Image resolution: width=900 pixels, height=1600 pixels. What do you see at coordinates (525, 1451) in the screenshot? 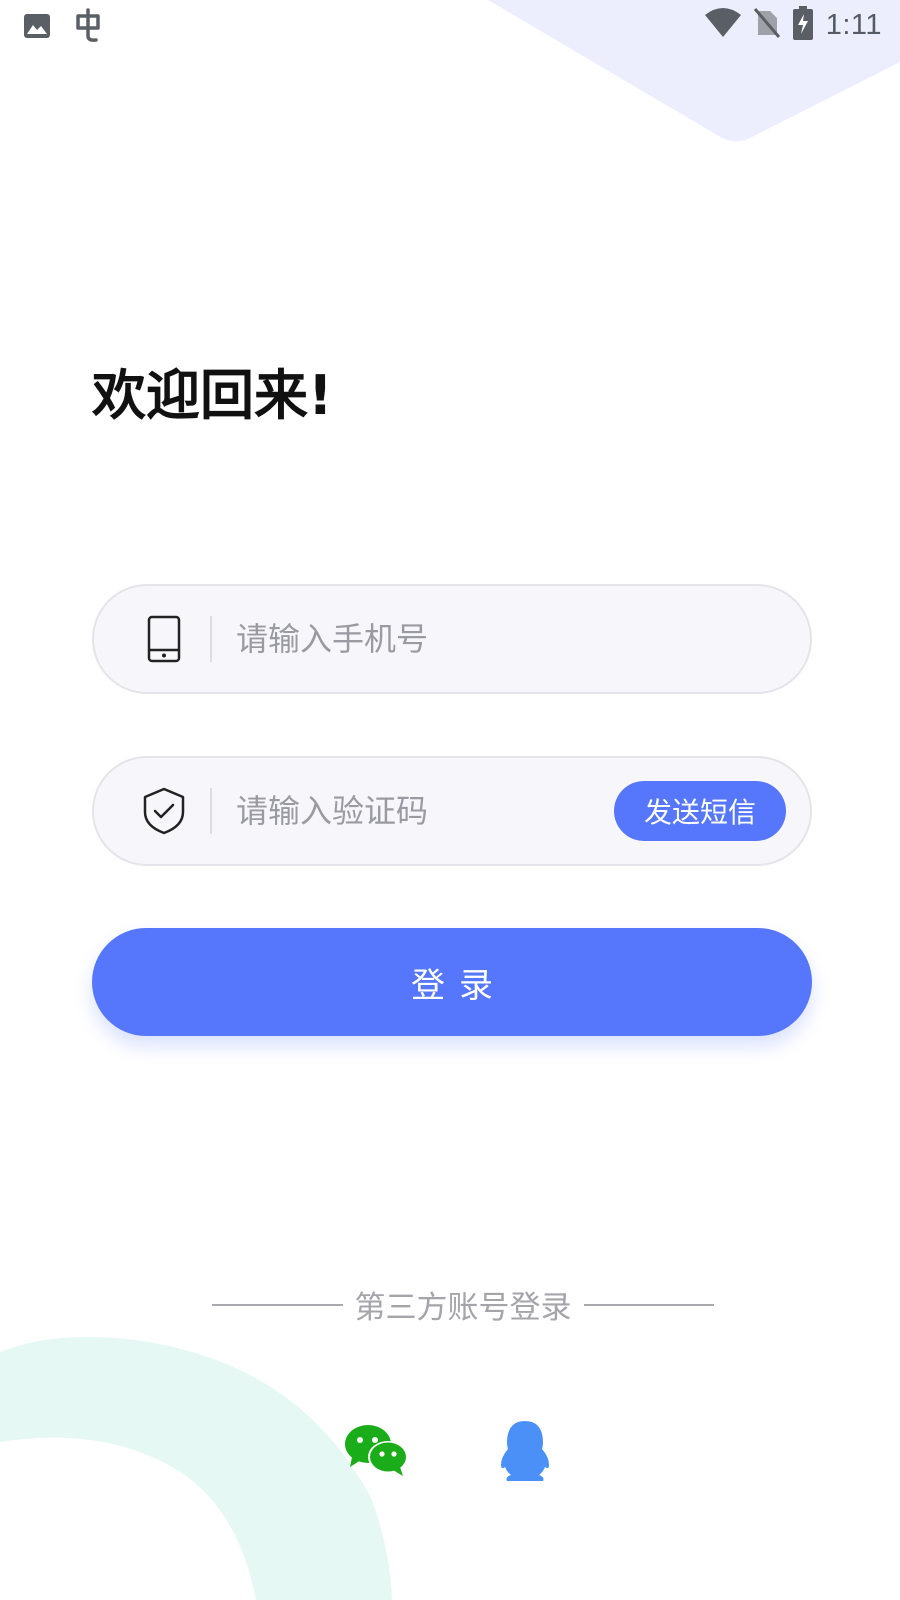
I see `qq-icon` at bounding box center [525, 1451].